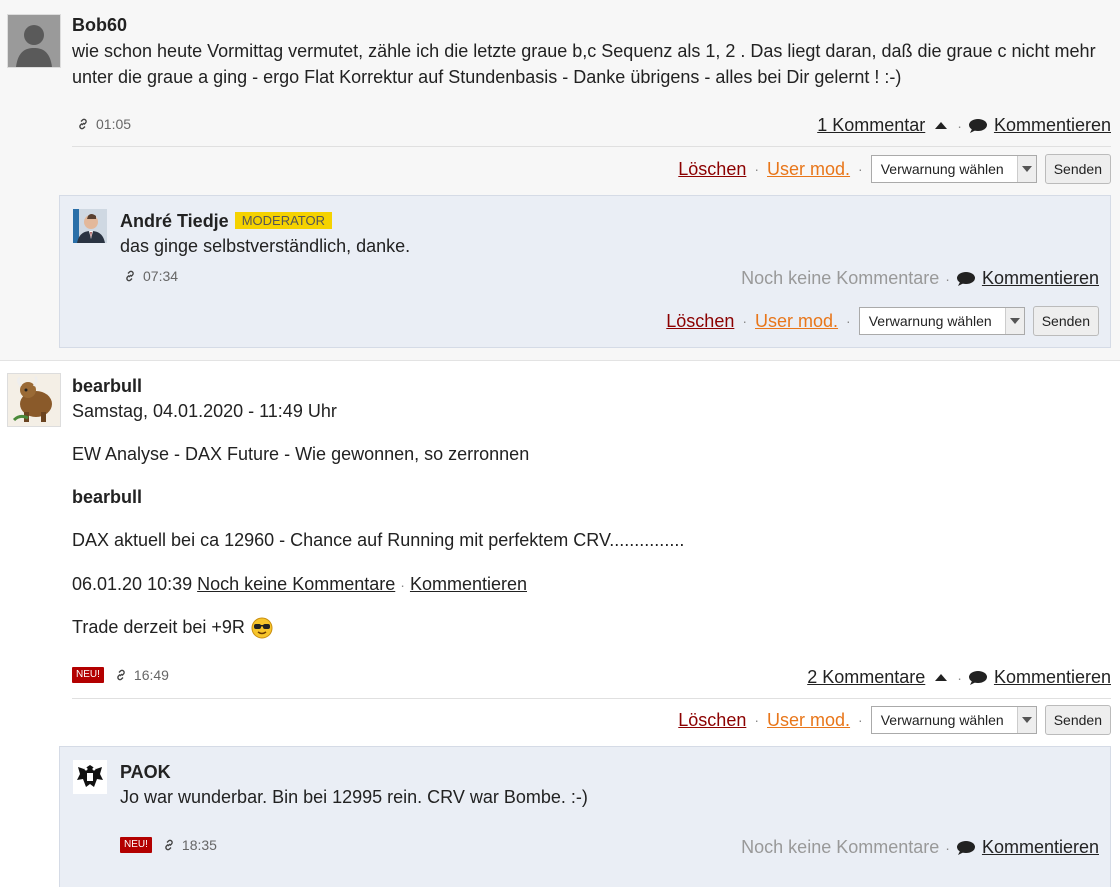 This screenshot has width=1120, height=887. Describe the element at coordinates (158, 627) in the screenshot. I see `trade-text: Trade derzeit bei +9R` at that location.